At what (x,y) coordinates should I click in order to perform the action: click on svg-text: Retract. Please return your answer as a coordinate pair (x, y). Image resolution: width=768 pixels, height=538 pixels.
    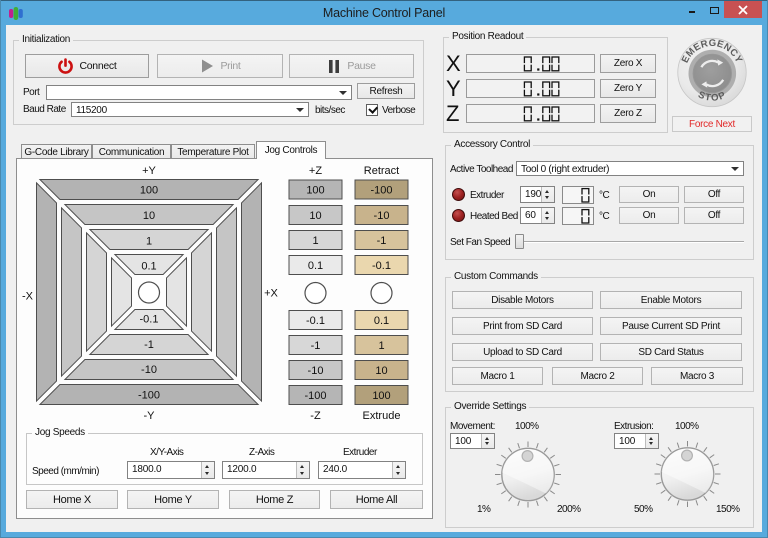
    Looking at the image, I should click on (381, 171).